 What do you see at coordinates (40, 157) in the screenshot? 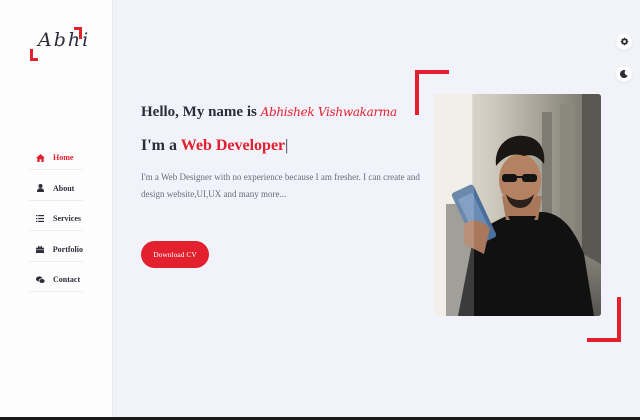
I see `home-icon` at bounding box center [40, 157].